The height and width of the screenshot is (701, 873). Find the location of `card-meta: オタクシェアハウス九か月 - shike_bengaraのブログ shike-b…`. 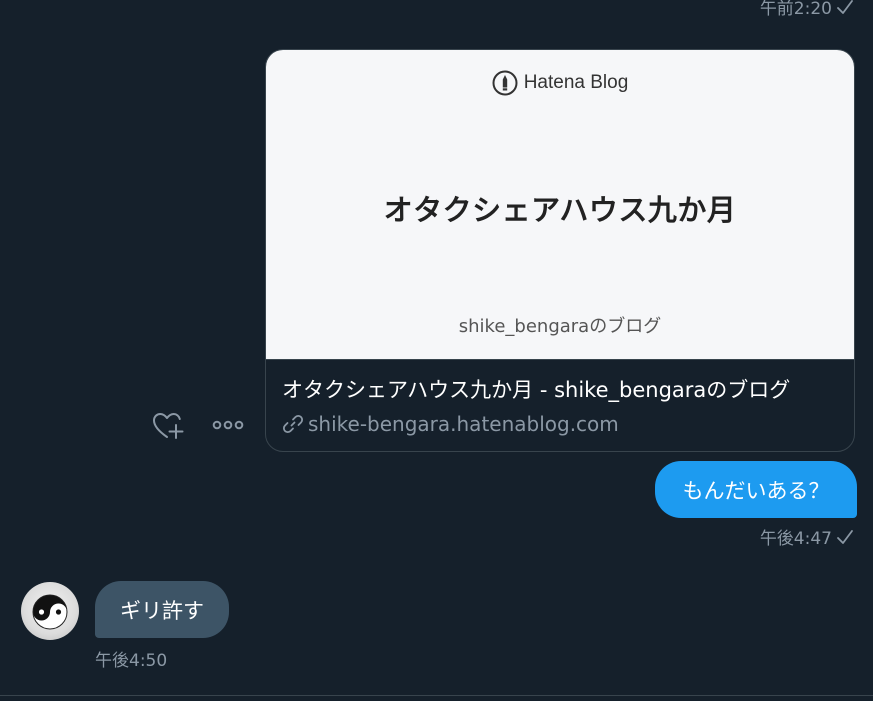

card-meta: オタクシェアハウス九か月 - shike_bengaraのブログ shike-b… is located at coordinates (560, 405).